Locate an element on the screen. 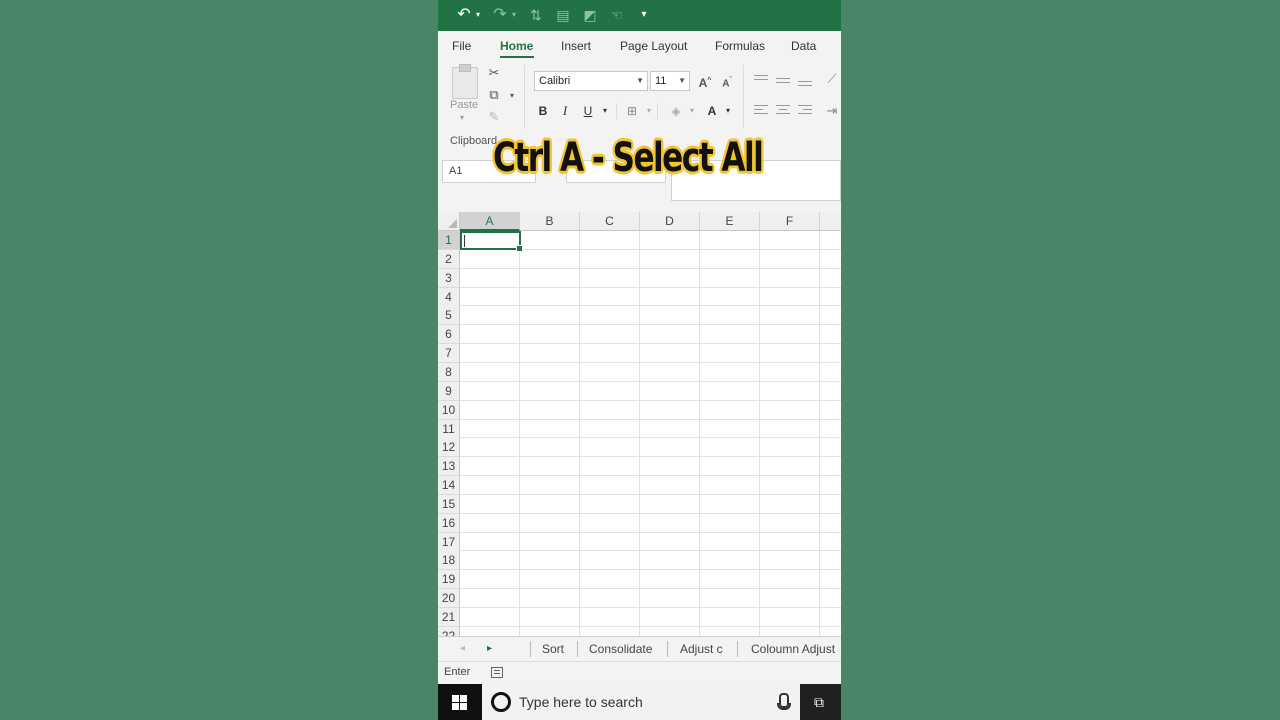  grow-font-icon: A is located at coordinates (703, 83).